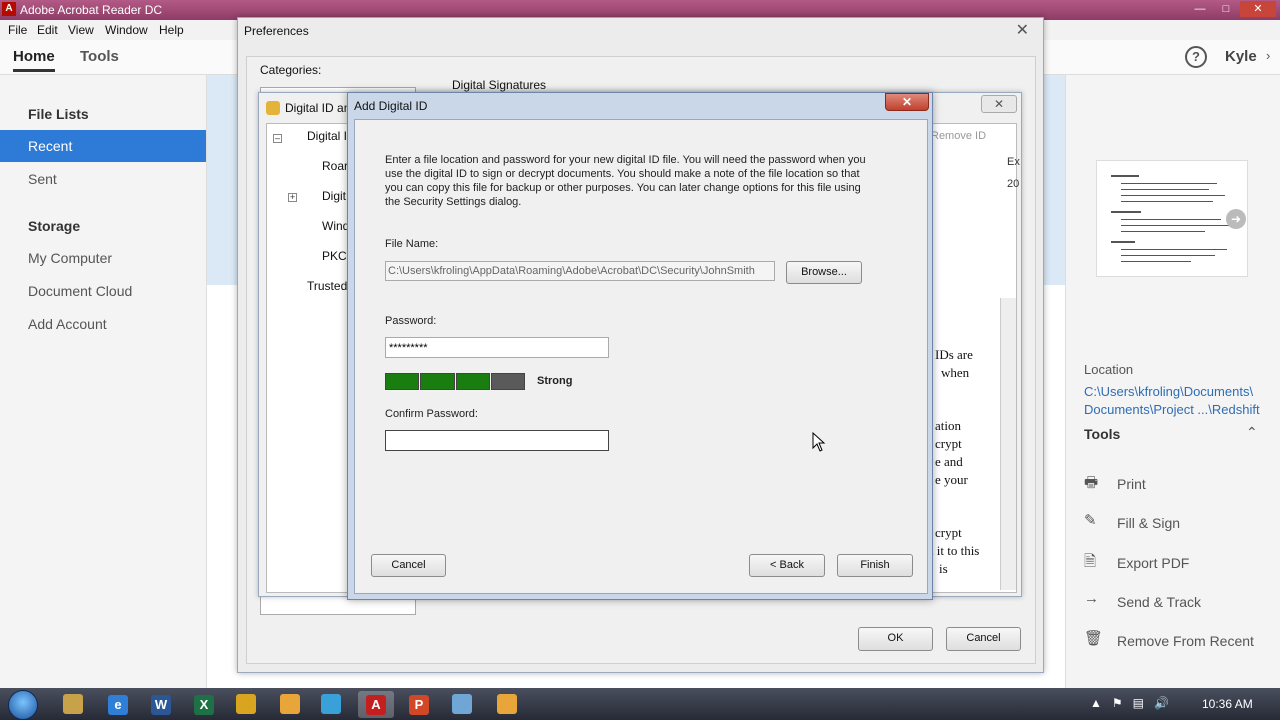 This screenshot has width=1280, height=720. Describe the element at coordinates (1179, 410) in the screenshot. I see `location-path-line: Documents\Project ...\Redshift` at that location.